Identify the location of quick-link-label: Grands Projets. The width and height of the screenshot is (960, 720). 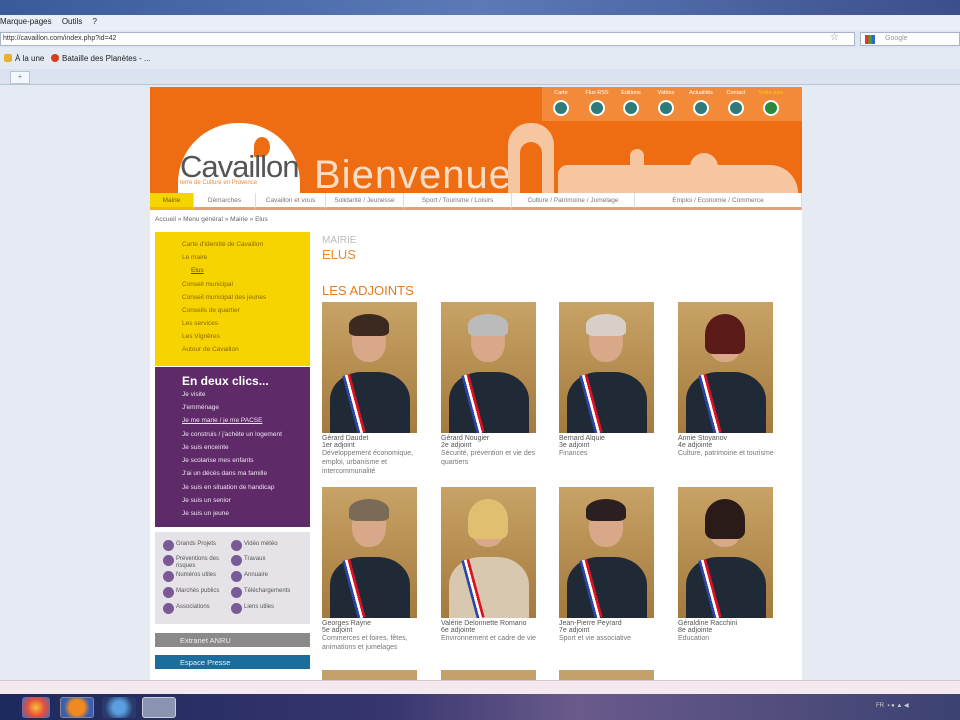
(196, 544).